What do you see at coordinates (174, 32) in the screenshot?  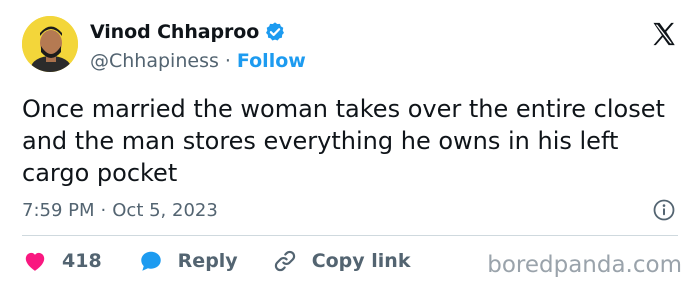 I see `author-name: Vinod Chhaproo` at bounding box center [174, 32].